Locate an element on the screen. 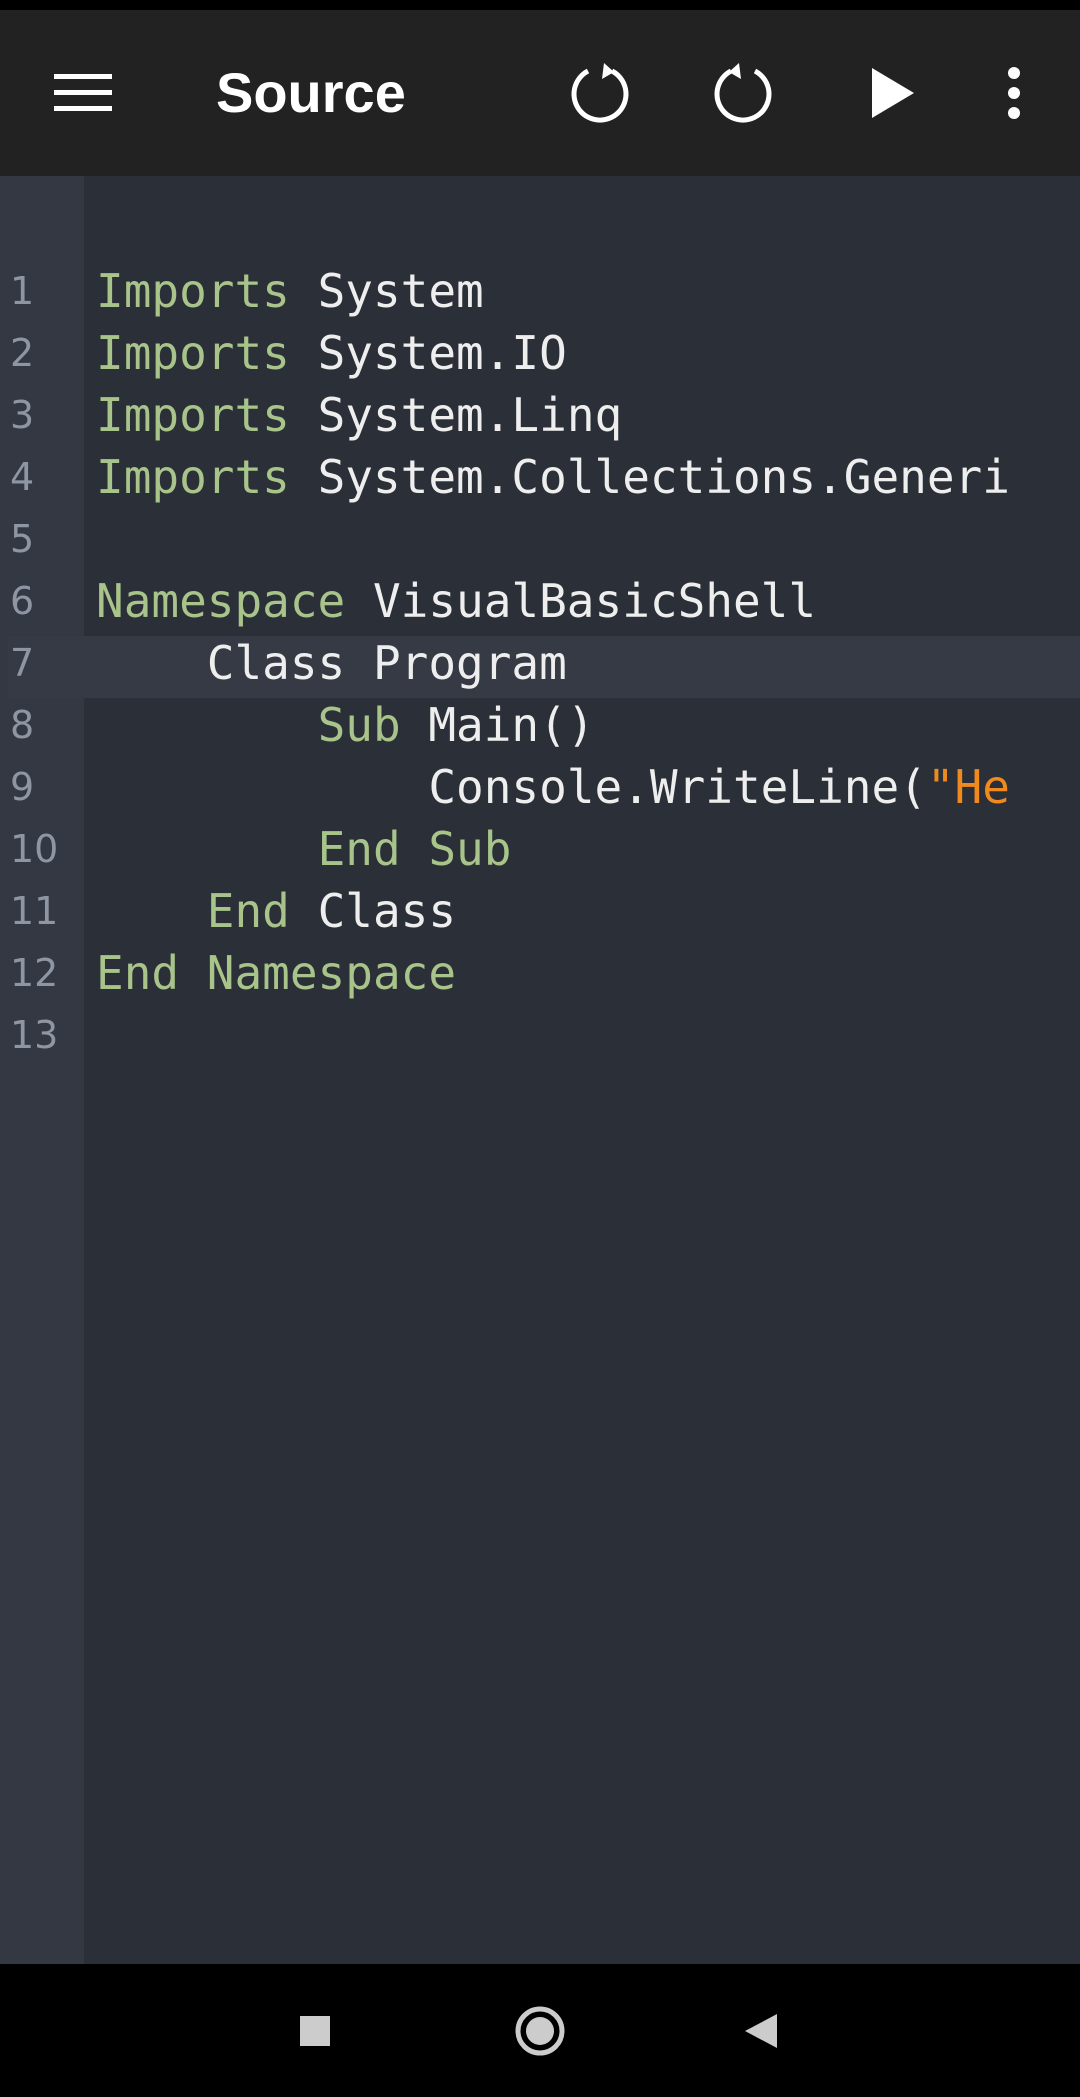  run-icon is located at coordinates (893, 93).